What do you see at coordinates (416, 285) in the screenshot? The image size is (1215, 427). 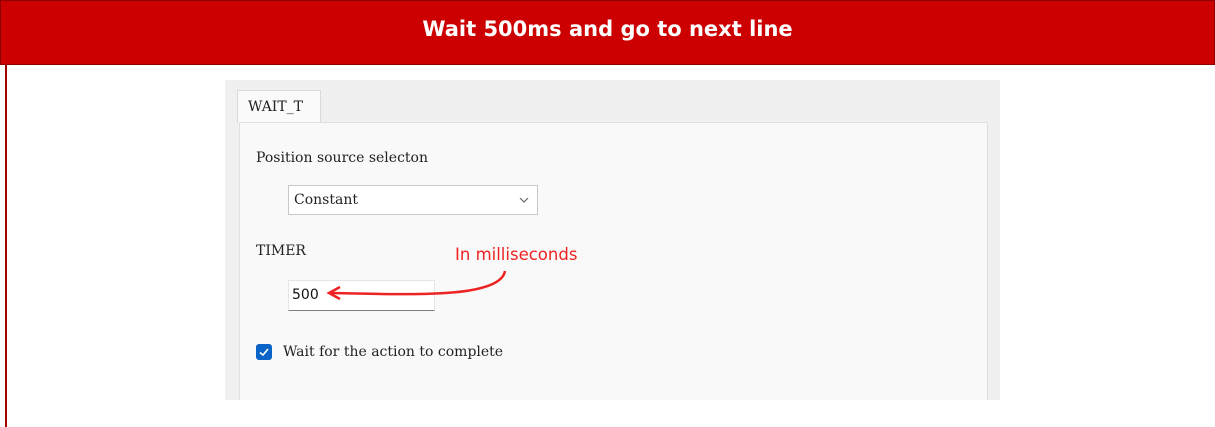 I see `annotation-arrow` at bounding box center [416, 285].